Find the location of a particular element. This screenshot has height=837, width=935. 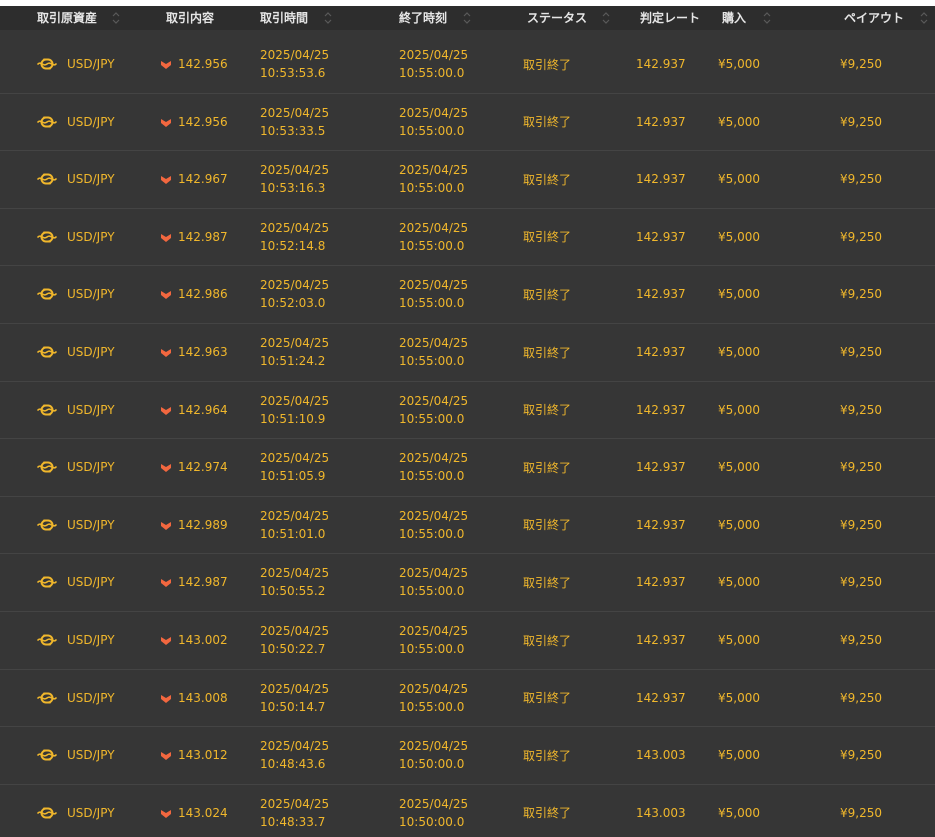

trade-time-cell: 2025/04/25 10:51:10.9 is located at coordinates (294, 410).